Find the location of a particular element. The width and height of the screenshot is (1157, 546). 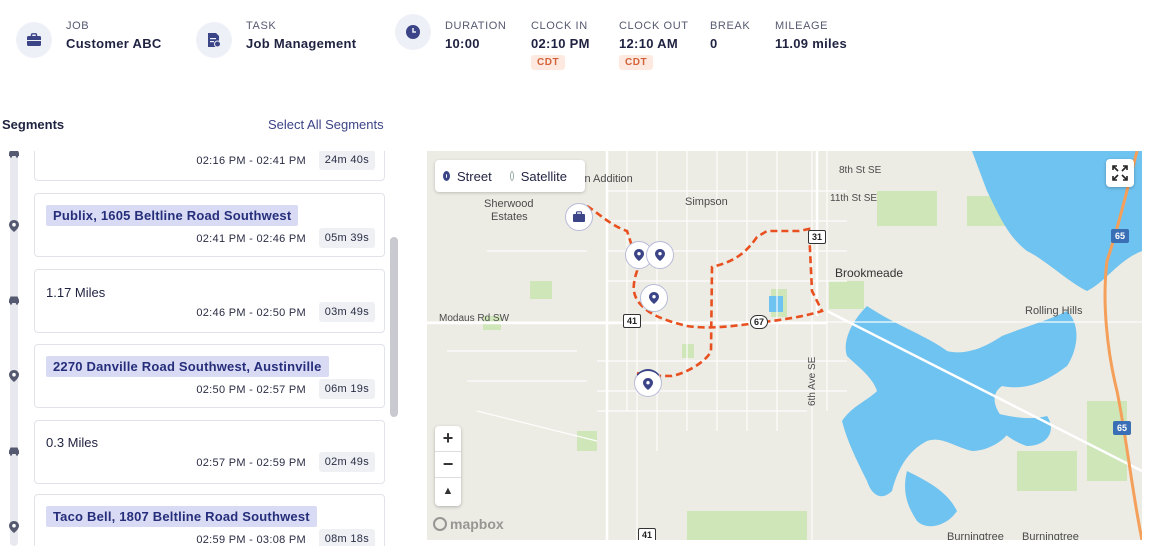

mileage-label: MILEAGE is located at coordinates (802, 26).